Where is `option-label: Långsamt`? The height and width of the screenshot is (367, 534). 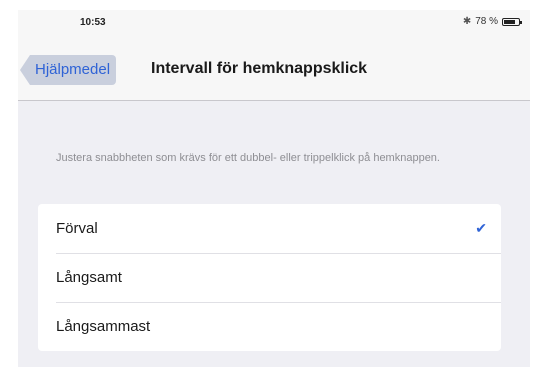
option-label: Långsamt is located at coordinates (89, 277).